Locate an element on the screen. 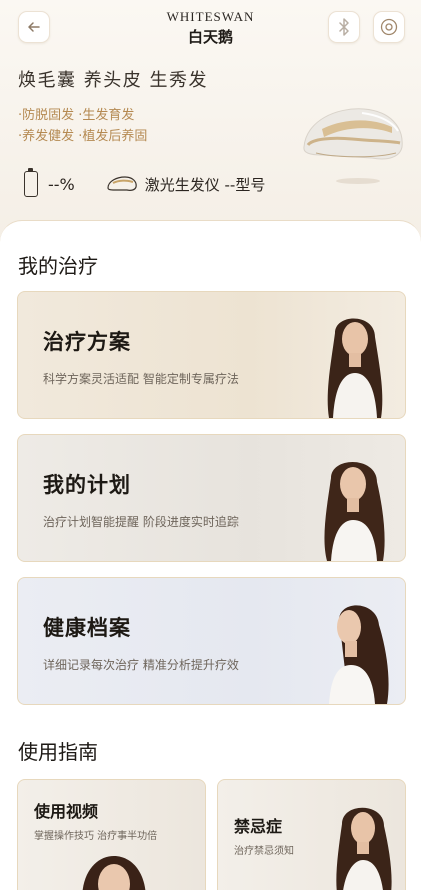 The height and width of the screenshot is (890, 421). card-title: 健康档案 is located at coordinates (87, 628).